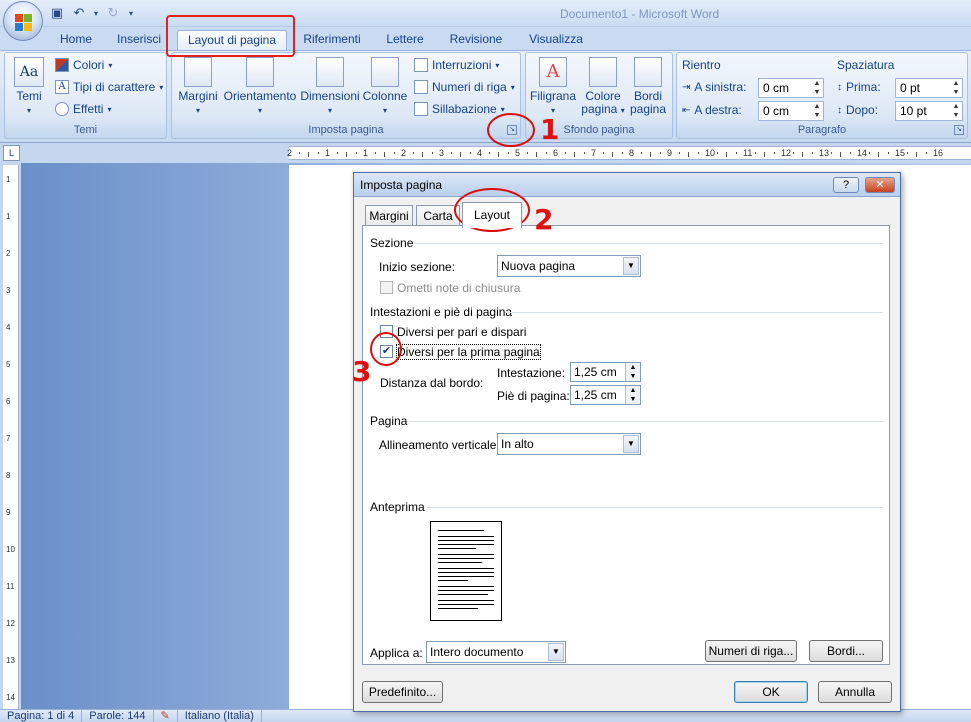 The image size is (971, 722). What do you see at coordinates (29, 87) in the screenshot?
I see `temi-button: Aa Temi ▾` at bounding box center [29, 87].